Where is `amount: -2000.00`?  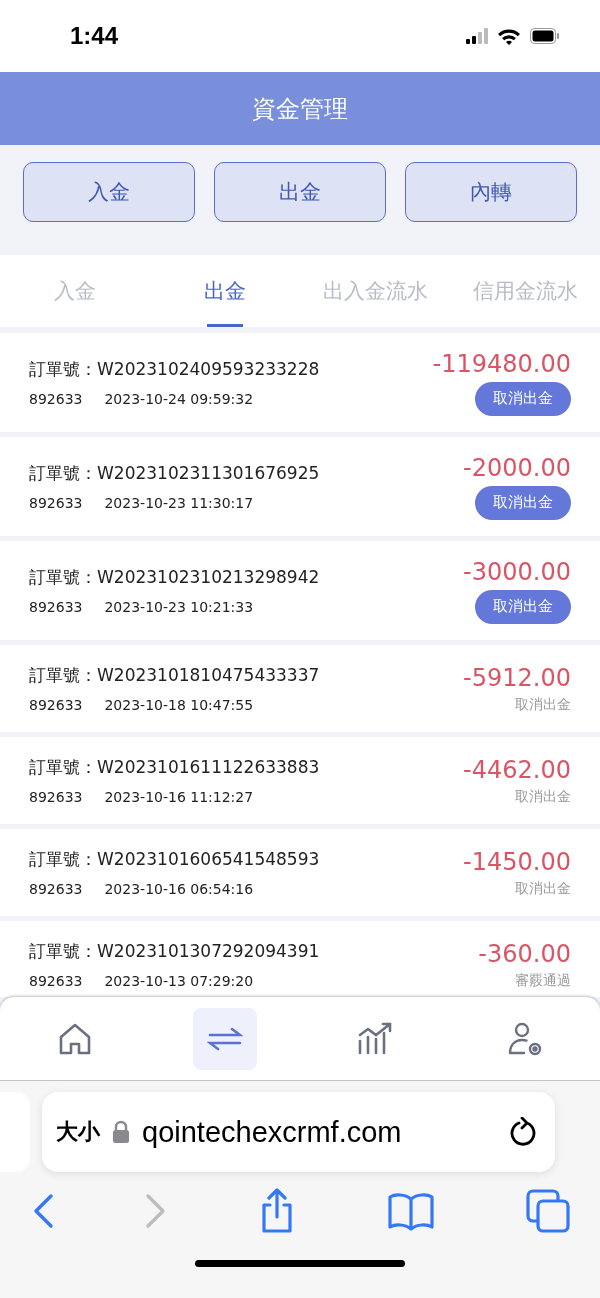 amount: -2000.00 is located at coordinates (517, 467).